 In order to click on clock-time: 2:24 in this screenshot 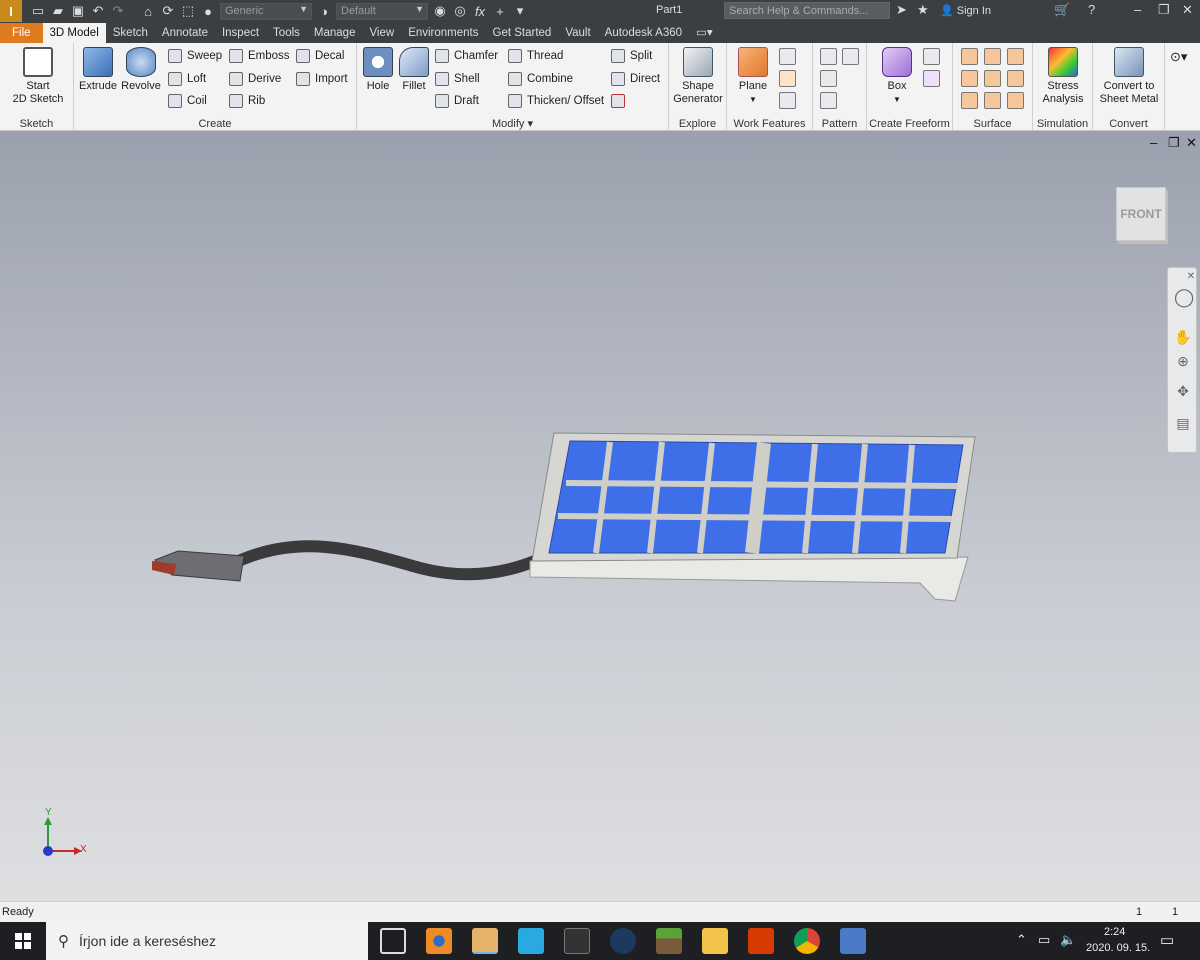, I will do `click(1114, 932)`.